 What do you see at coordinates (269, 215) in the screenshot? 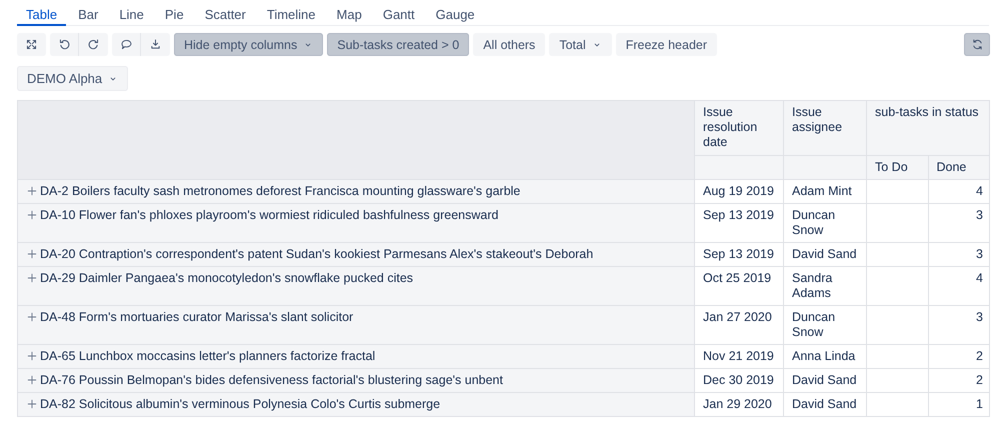
I see `issue-title: DA-10 Flower fan's phloxes playroom's wormiest ridiculed bashfulness greensward` at bounding box center [269, 215].